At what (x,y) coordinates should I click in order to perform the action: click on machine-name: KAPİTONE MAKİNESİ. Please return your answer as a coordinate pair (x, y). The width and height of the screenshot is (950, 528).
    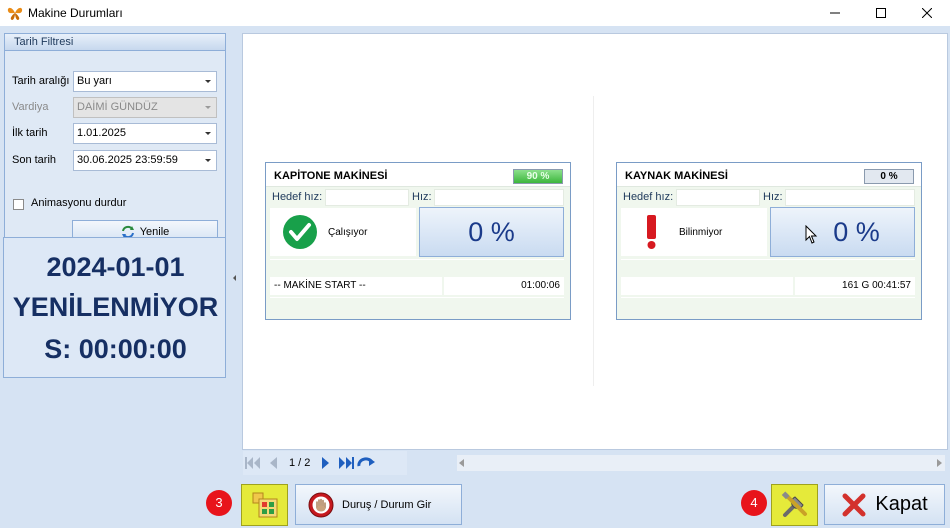
    Looking at the image, I should click on (331, 176).